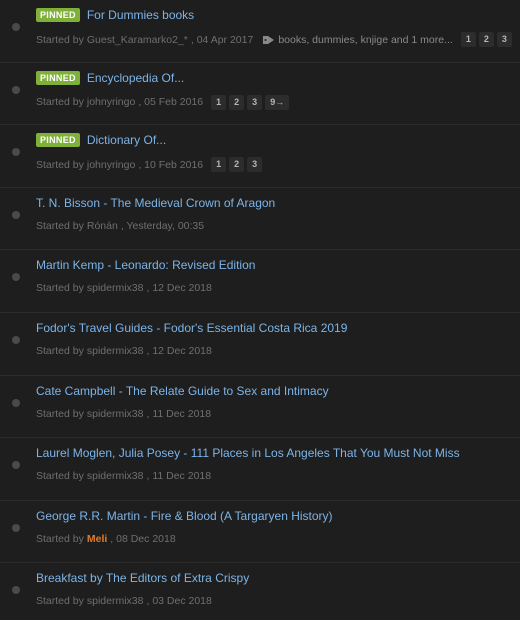  What do you see at coordinates (143, 538) in the screenshot?
I see `topic-date: , 08 Dec 2018` at bounding box center [143, 538].